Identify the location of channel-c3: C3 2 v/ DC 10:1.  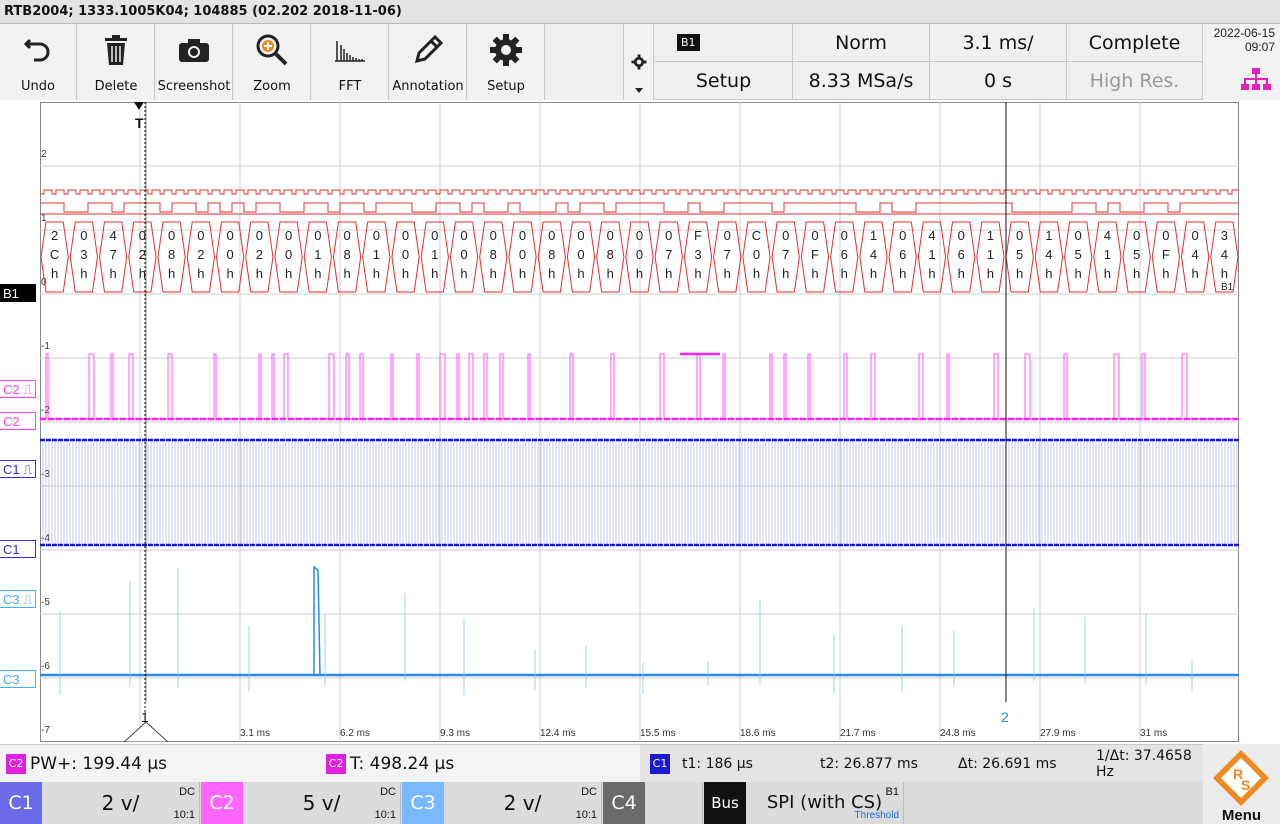
(502, 803).